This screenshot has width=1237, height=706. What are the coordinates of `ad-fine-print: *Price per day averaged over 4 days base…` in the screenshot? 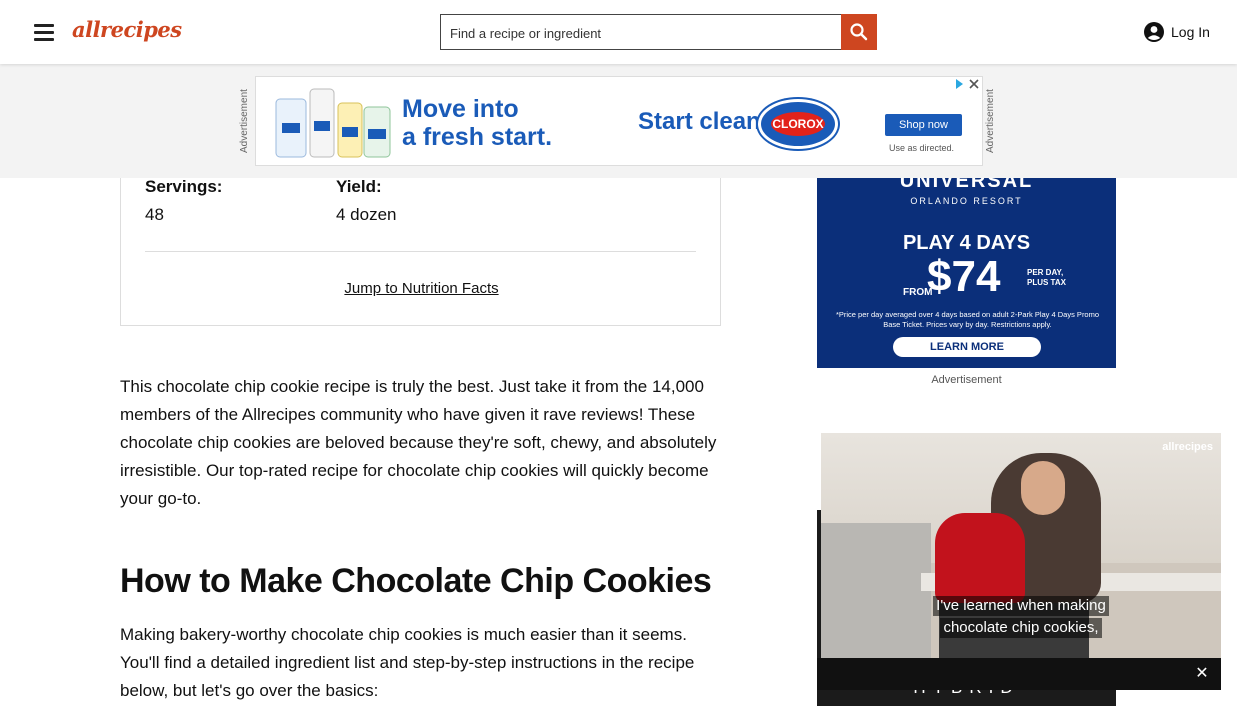 It's located at (967, 319).